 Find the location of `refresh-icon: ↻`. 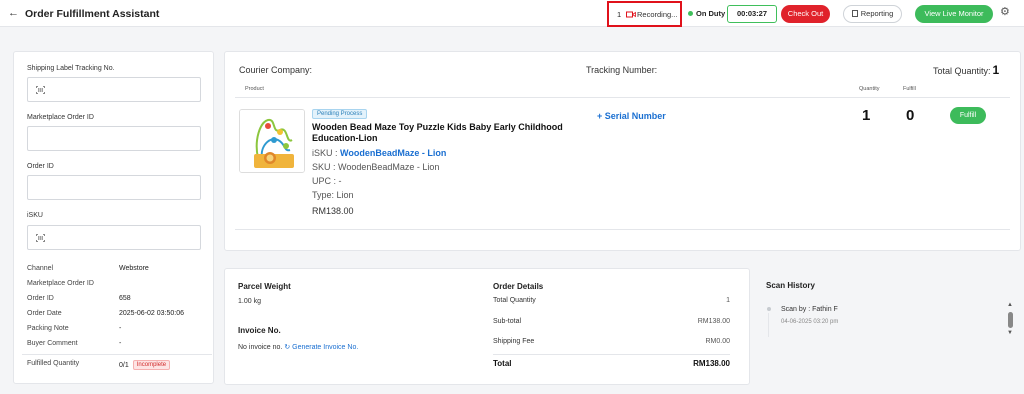

refresh-icon: ↻ is located at coordinates (287, 347).